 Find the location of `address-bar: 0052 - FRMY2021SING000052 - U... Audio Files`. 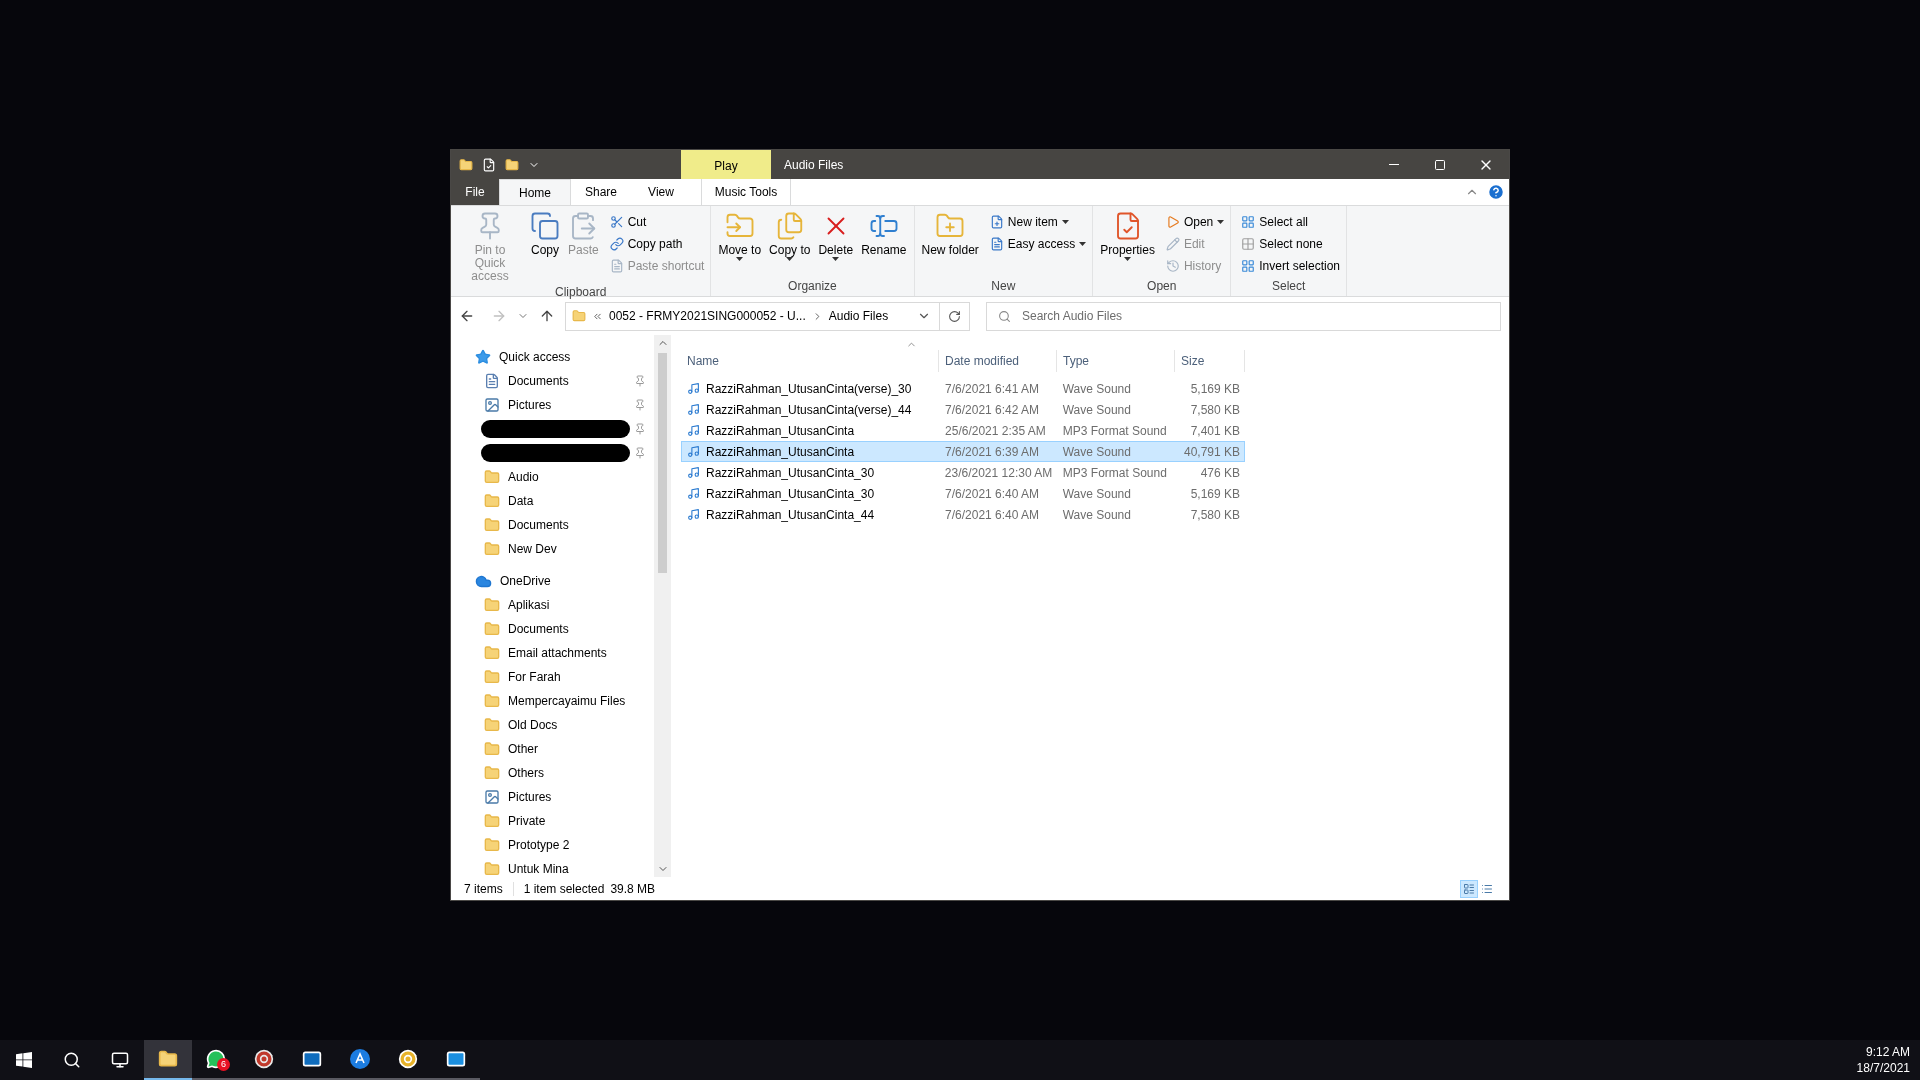

address-bar: 0052 - FRMY2021SING000052 - U... Audio Files is located at coordinates (767, 316).